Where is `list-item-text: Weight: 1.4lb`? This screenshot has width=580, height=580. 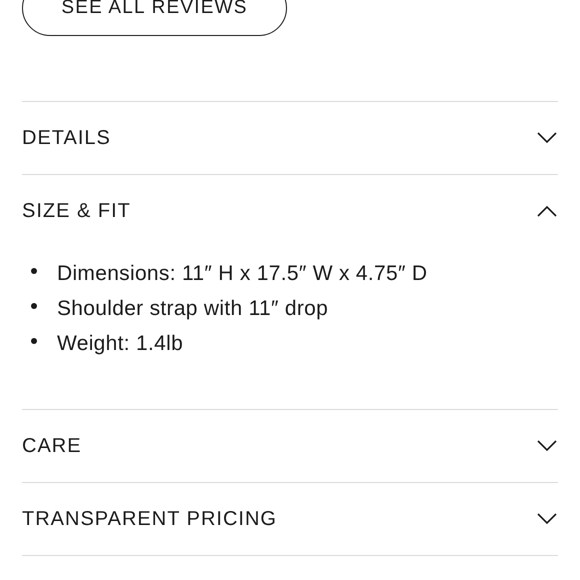 list-item-text: Weight: 1.4lb is located at coordinates (120, 344).